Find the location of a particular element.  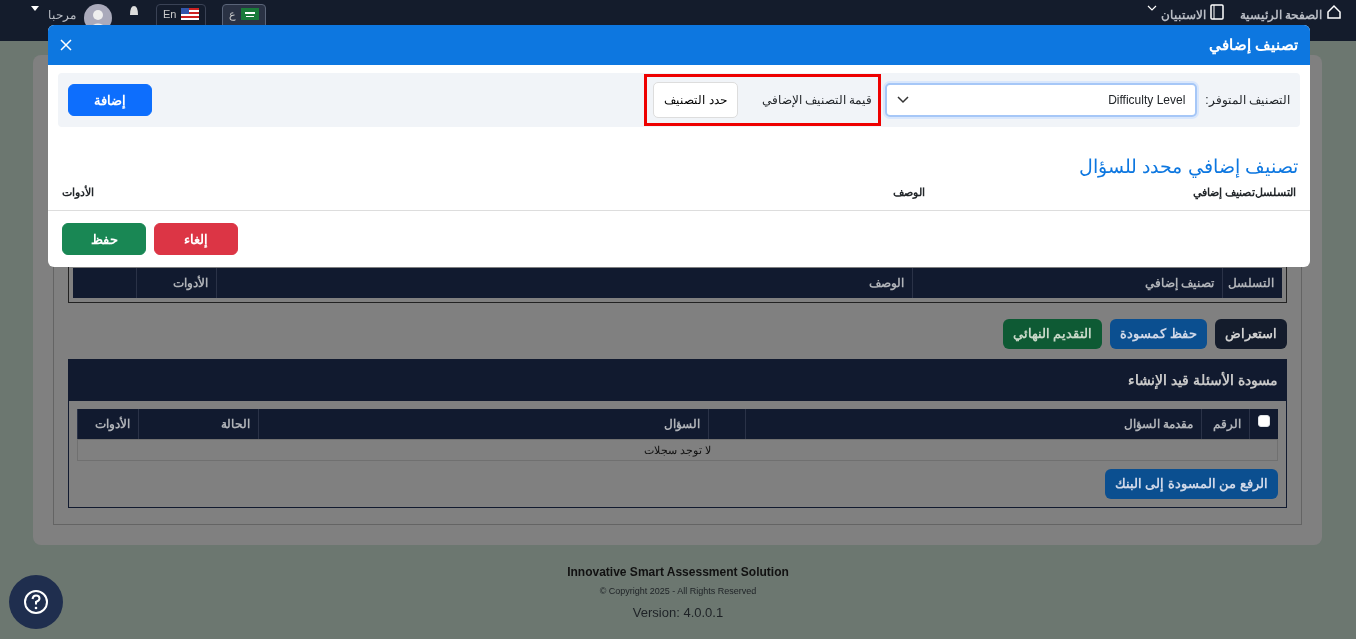

classification-select: Difficulty Level is located at coordinates (1041, 100).